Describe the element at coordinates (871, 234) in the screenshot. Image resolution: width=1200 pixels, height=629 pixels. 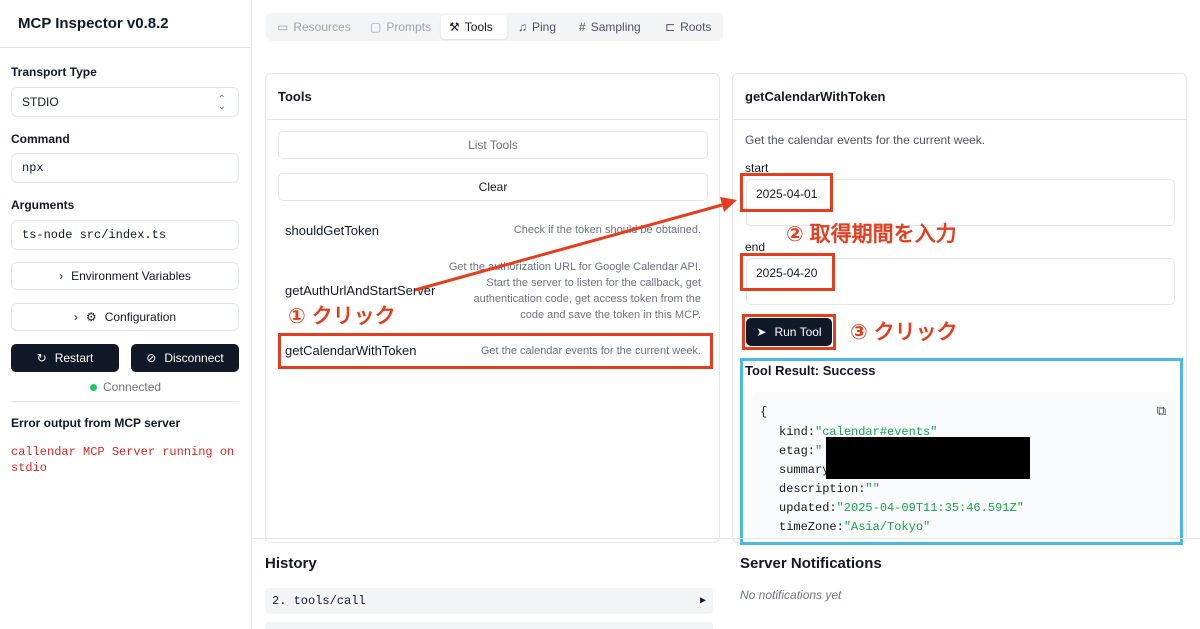
I see `annotation-step2: ② 取得期間を入力` at that location.